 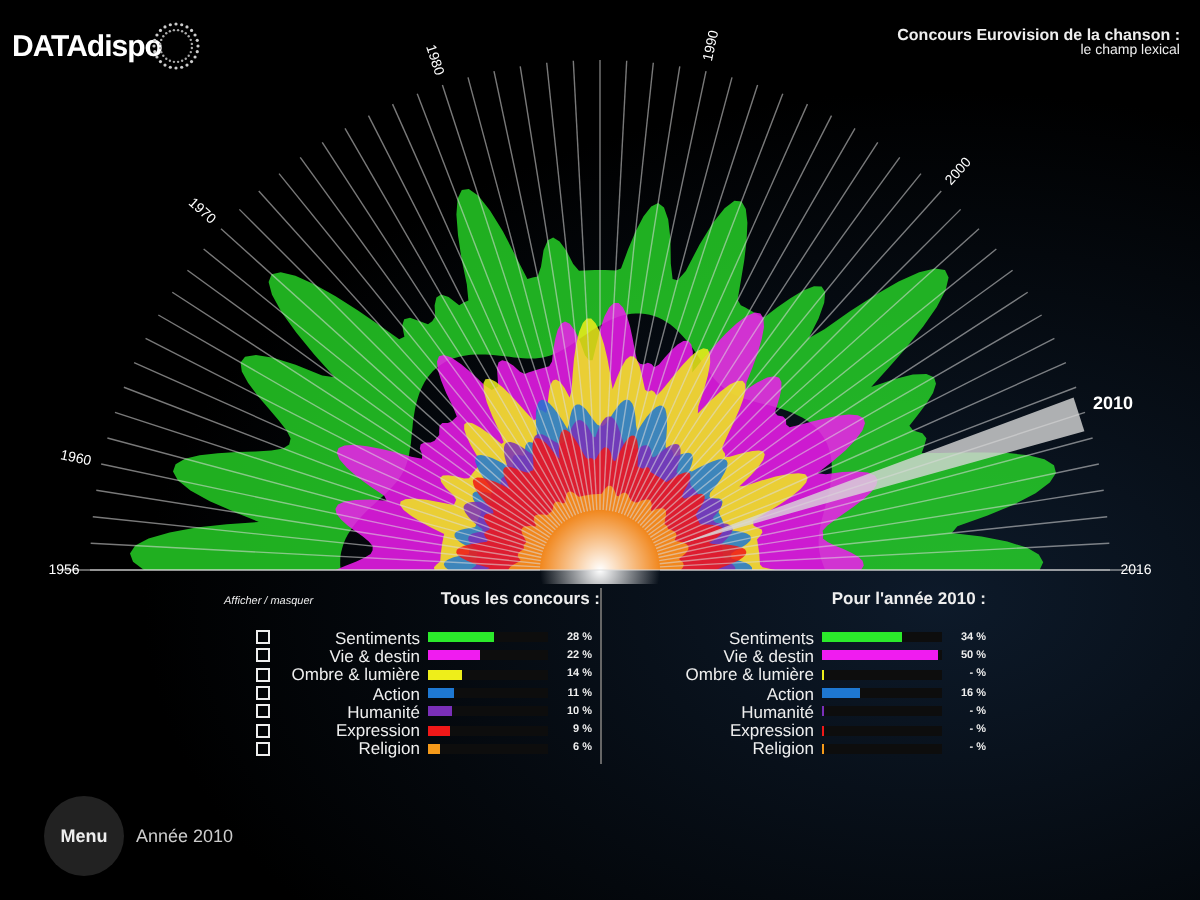 I want to click on page-title: Concours Eurovision de la chanson :, so click(x=1038, y=35).